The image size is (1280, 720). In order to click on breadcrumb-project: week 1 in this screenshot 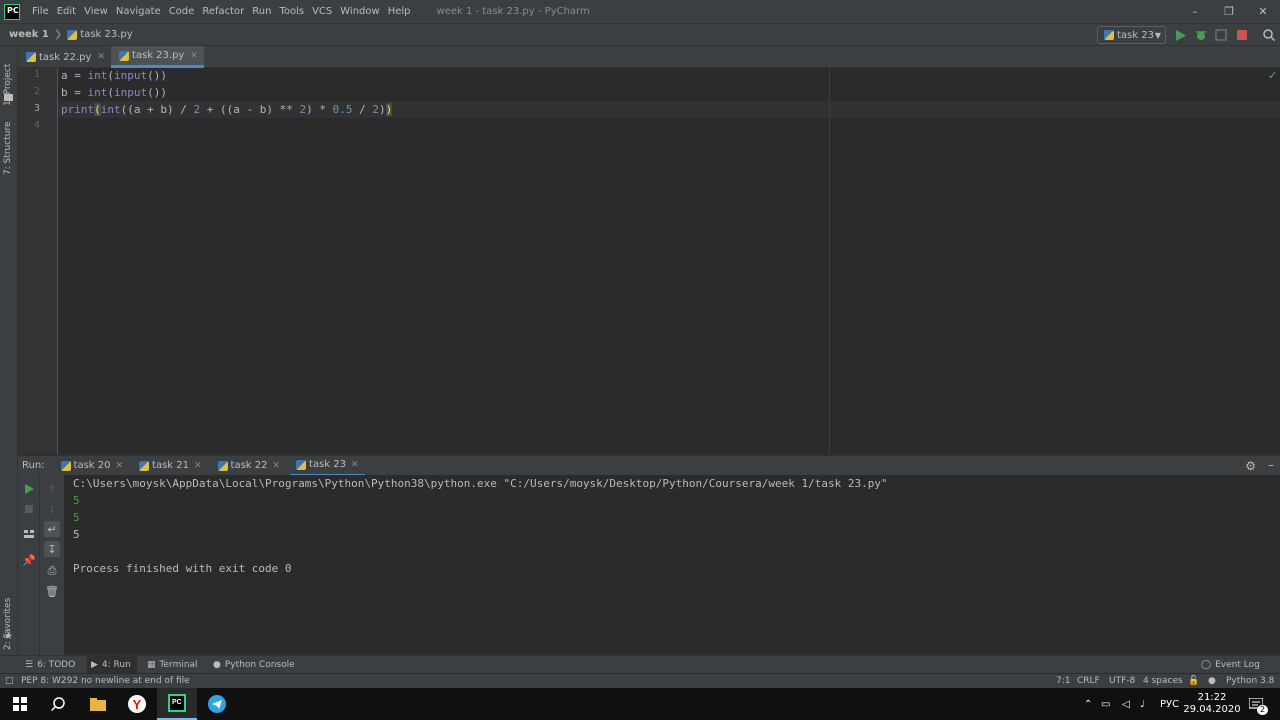, I will do `click(29, 34)`.